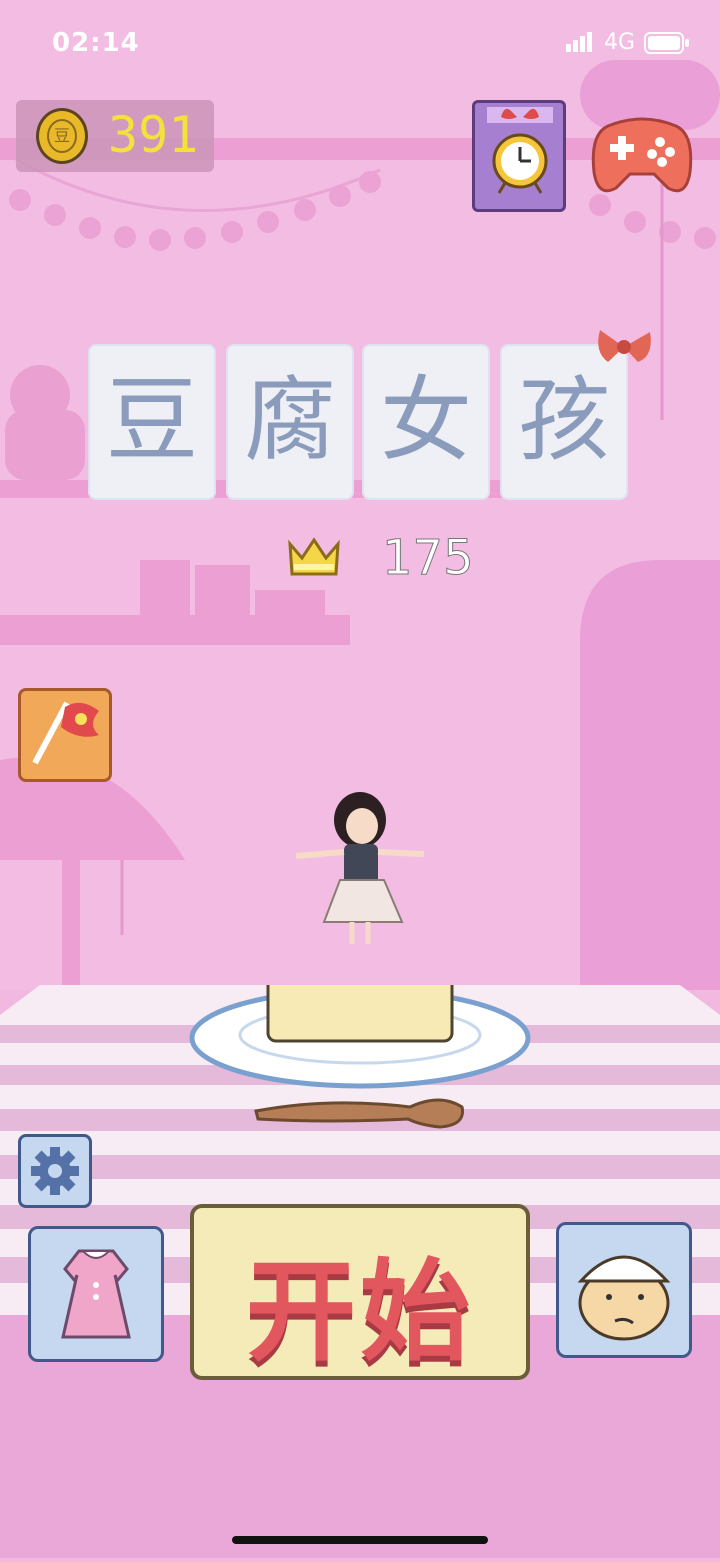 This screenshot has width=720, height=1562. Describe the element at coordinates (96, 43) in the screenshot. I see `status-time: 02:14` at that location.